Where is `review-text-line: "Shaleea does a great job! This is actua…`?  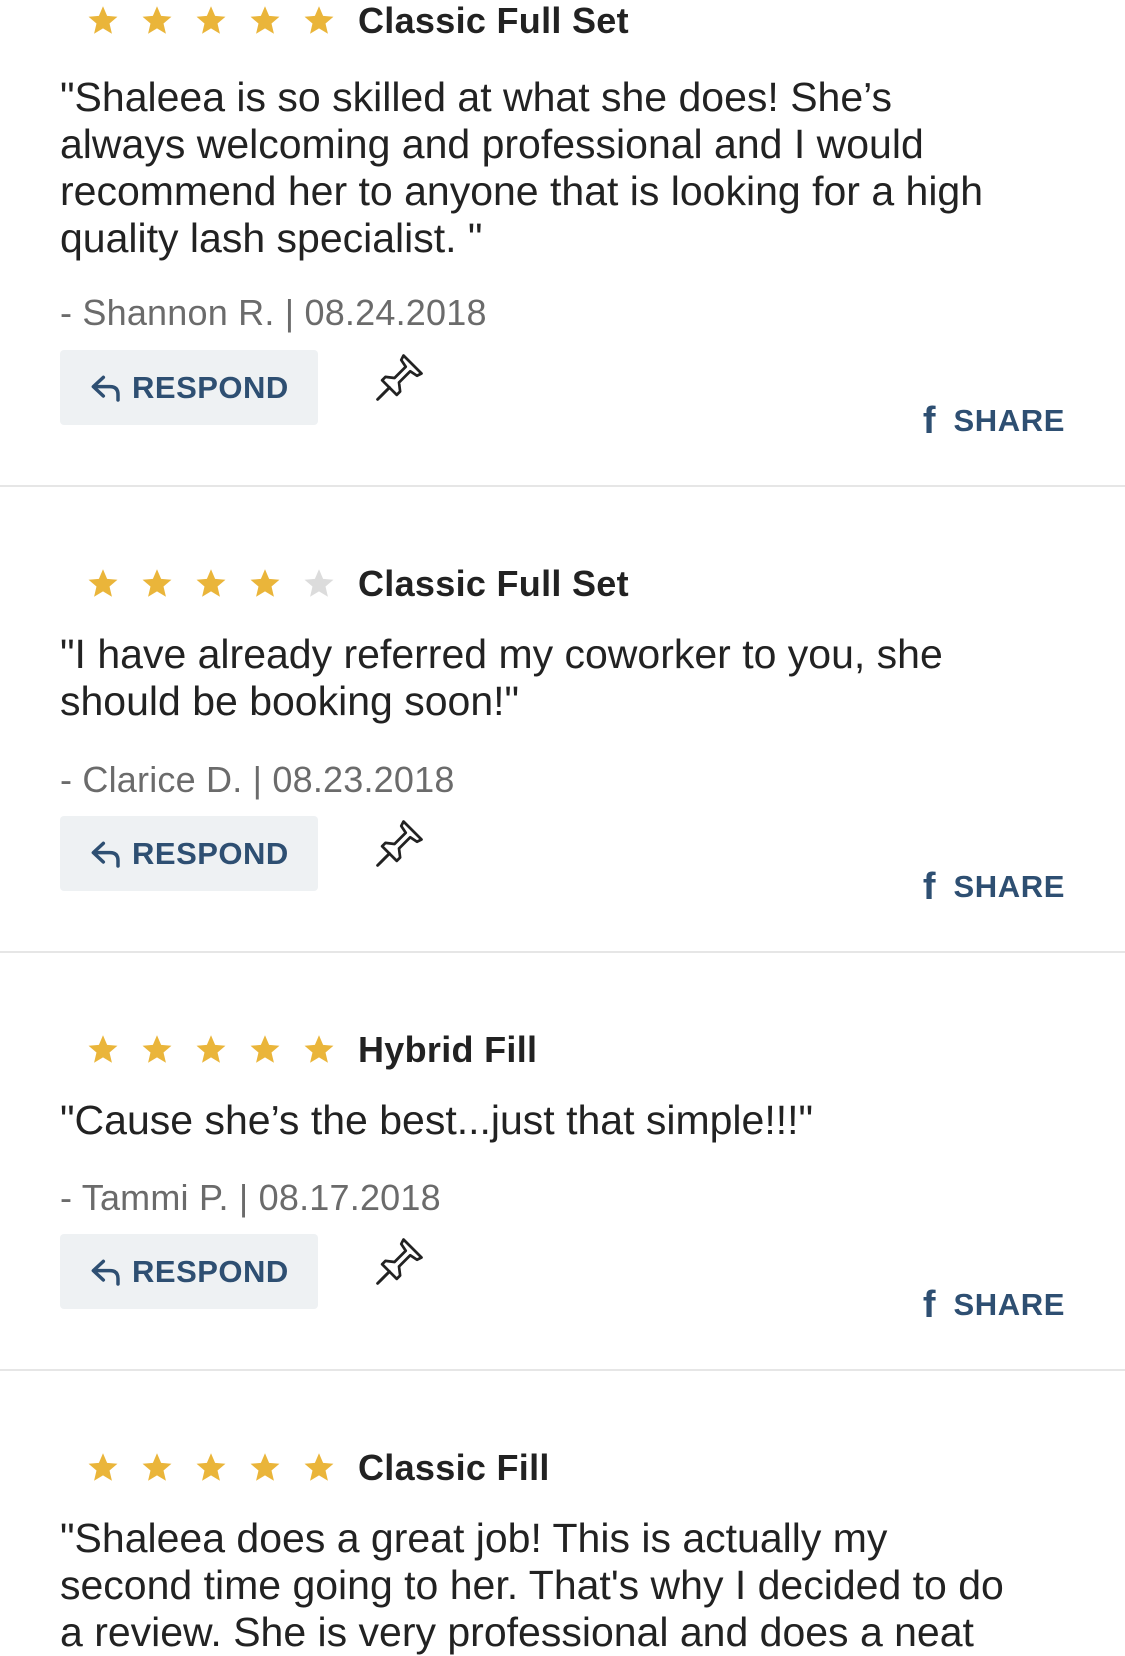
review-text-line: "Shaleea does a great job! This is actua… is located at coordinates (474, 1538).